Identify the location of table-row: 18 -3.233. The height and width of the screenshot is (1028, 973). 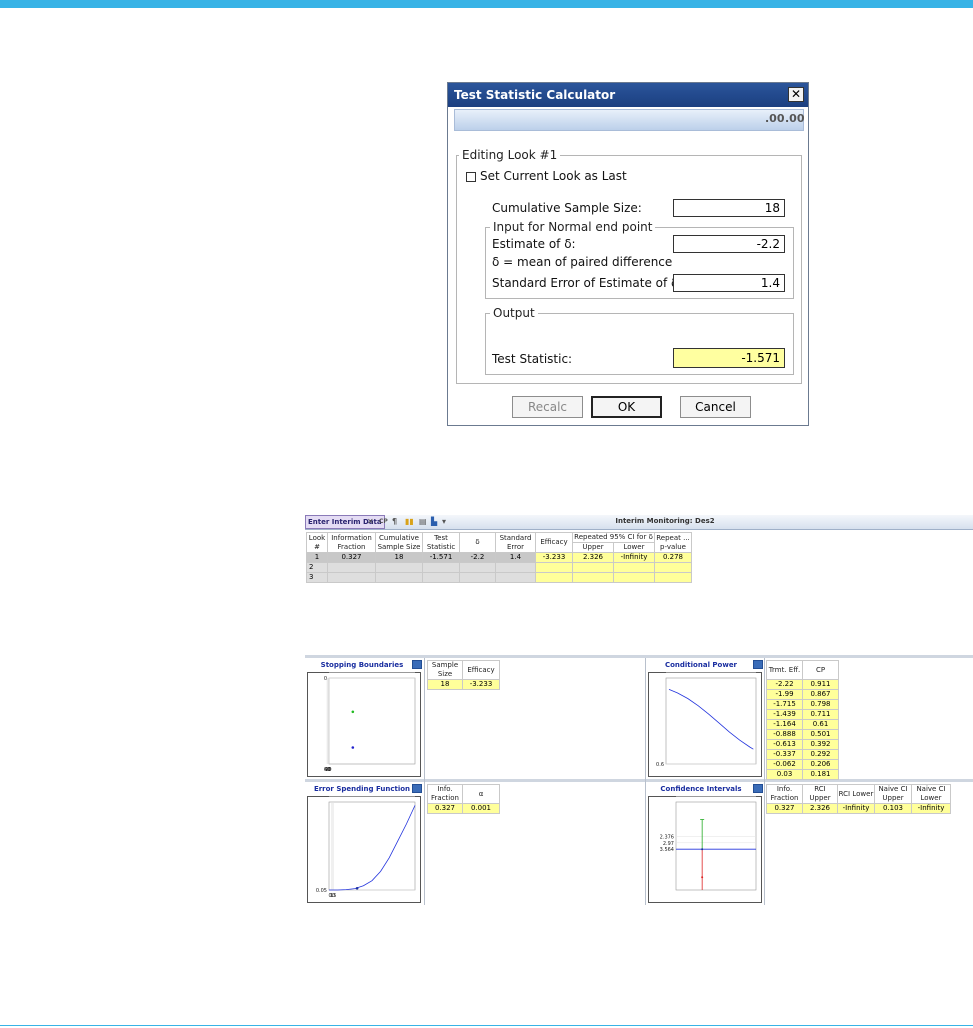
(463, 684).